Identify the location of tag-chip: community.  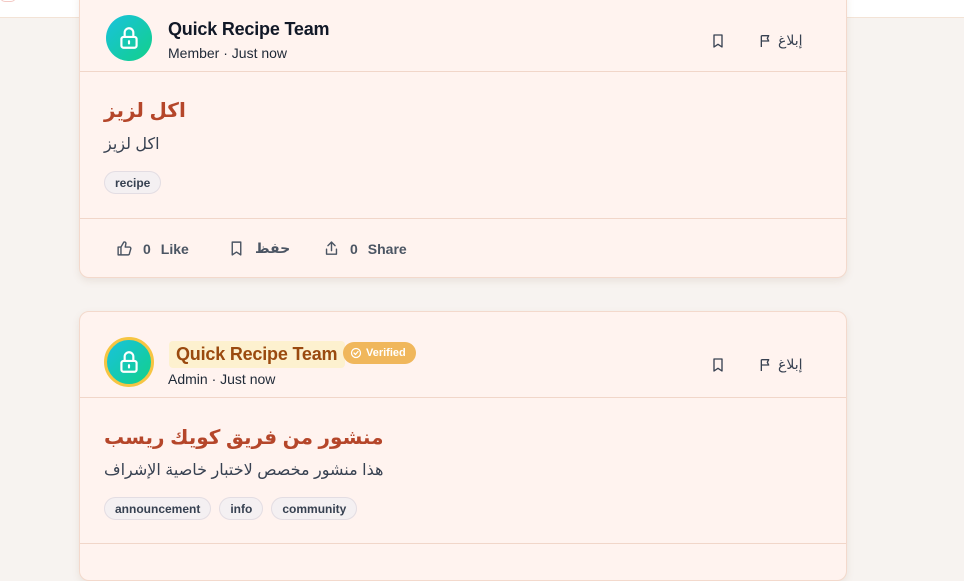
(314, 508).